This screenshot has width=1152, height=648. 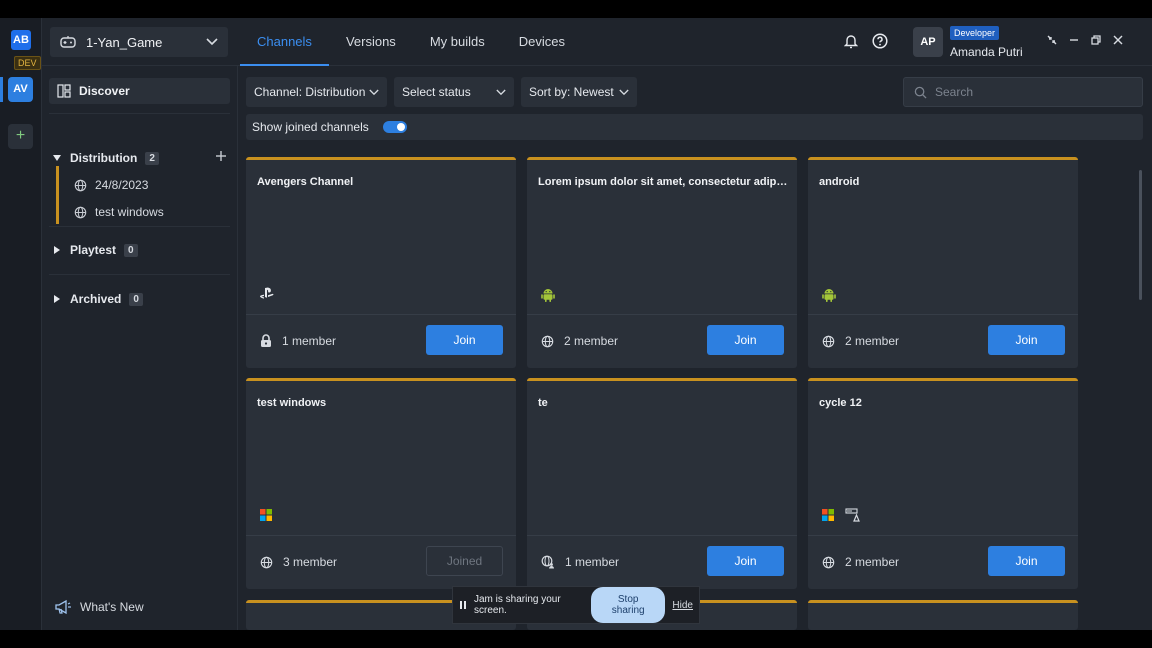 I want to click on status-filter-select: Select status, so click(x=454, y=92).